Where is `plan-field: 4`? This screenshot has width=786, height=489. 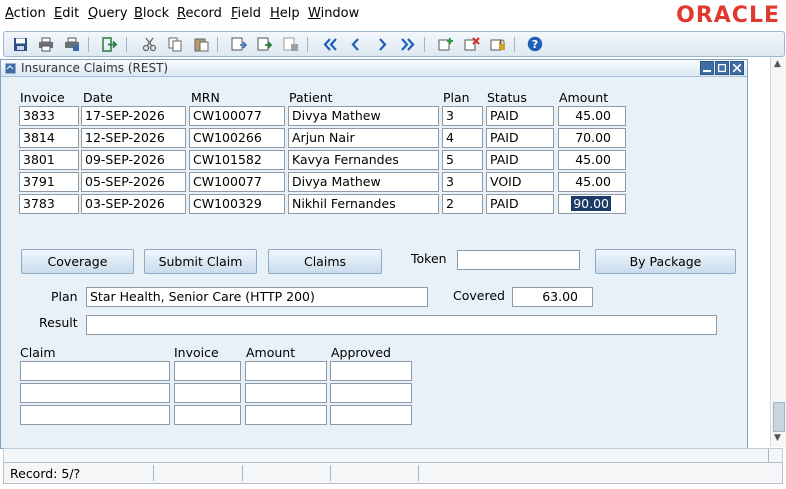 plan-field: 4 is located at coordinates (462, 138).